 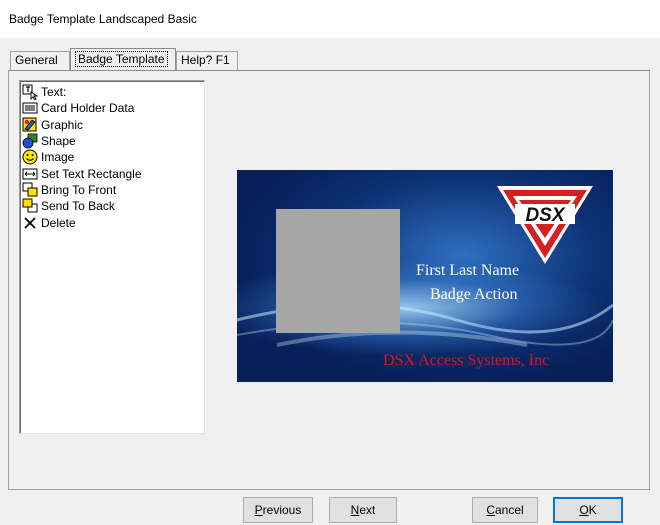 What do you see at coordinates (103, 19) in the screenshot?
I see `window-title: Badge Template Landscaped Basic` at bounding box center [103, 19].